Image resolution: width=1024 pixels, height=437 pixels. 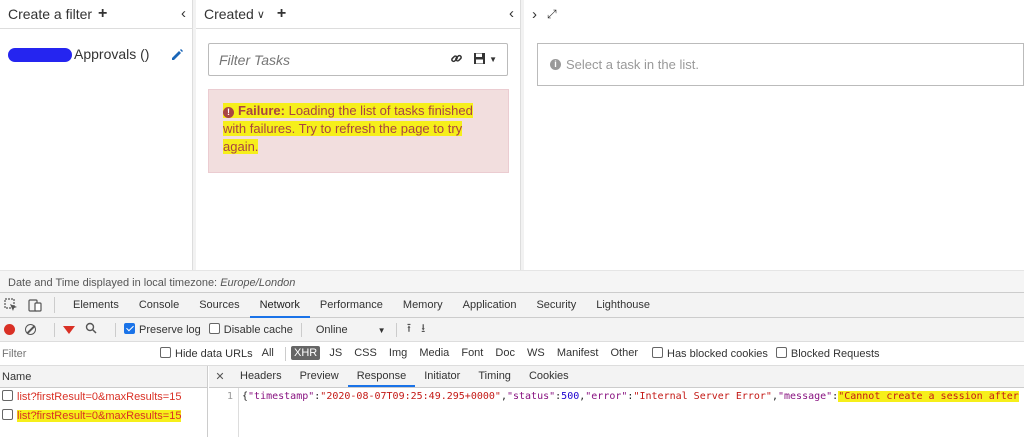 What do you see at coordinates (928, 396) in the screenshot?
I see `json-message: "Cannot create a session after` at bounding box center [928, 396].